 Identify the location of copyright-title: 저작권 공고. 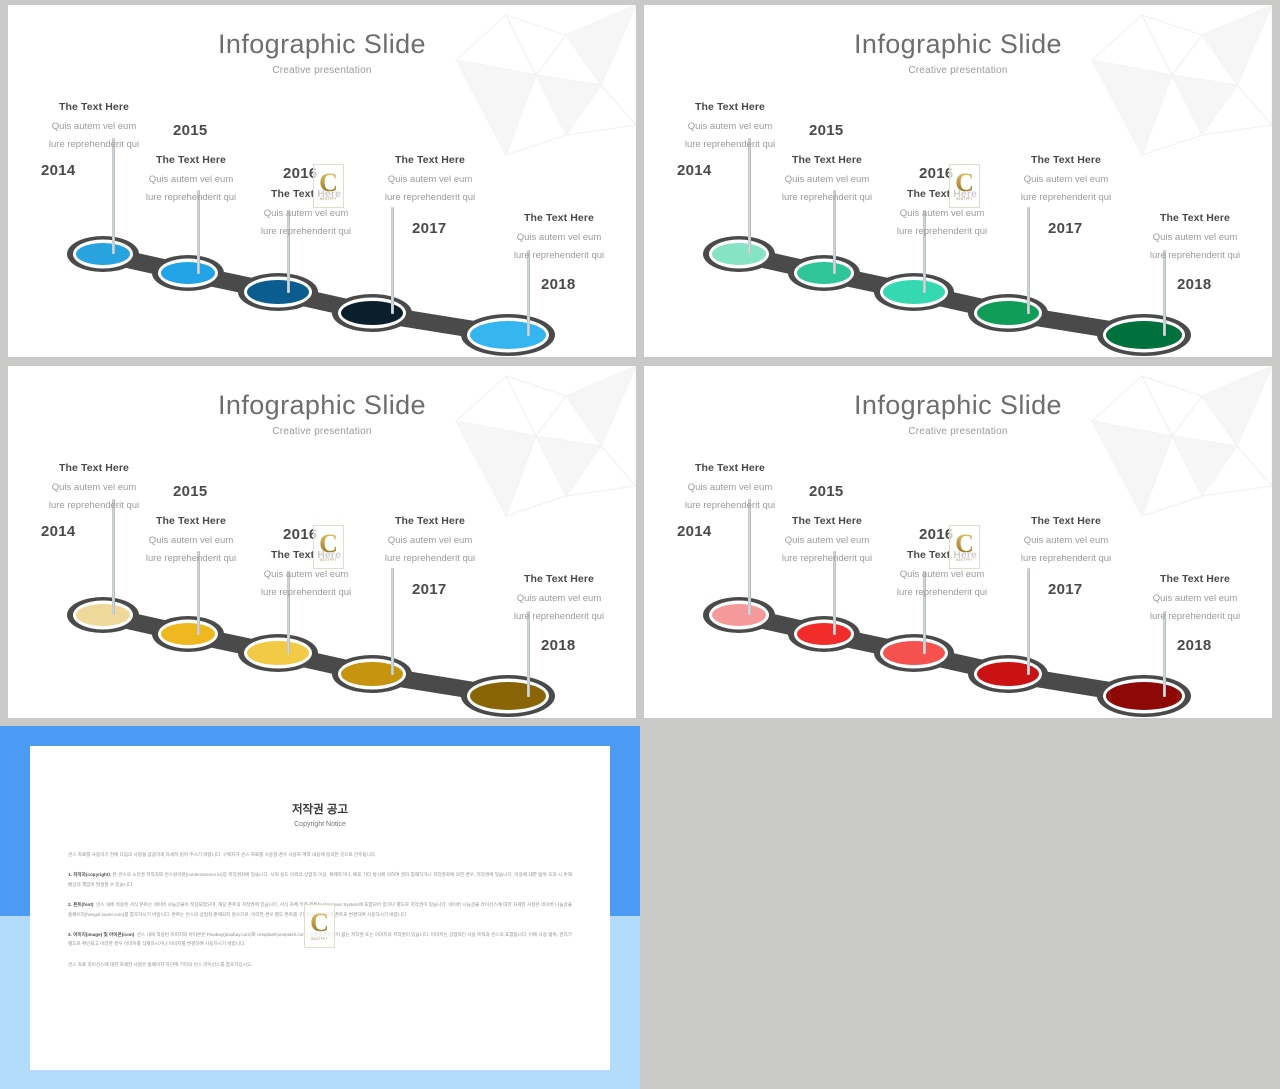
(320, 810).